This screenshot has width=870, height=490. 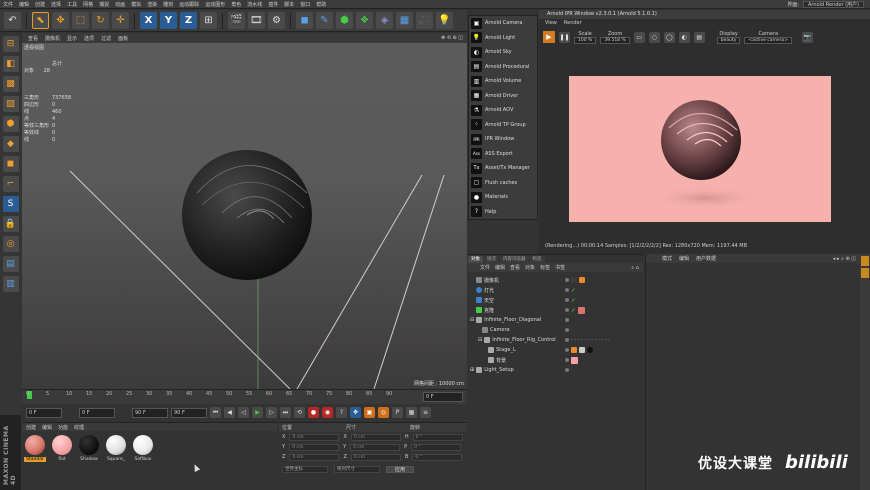 I want to click on rotation-h-field: 0 °, so click(x=437, y=437).